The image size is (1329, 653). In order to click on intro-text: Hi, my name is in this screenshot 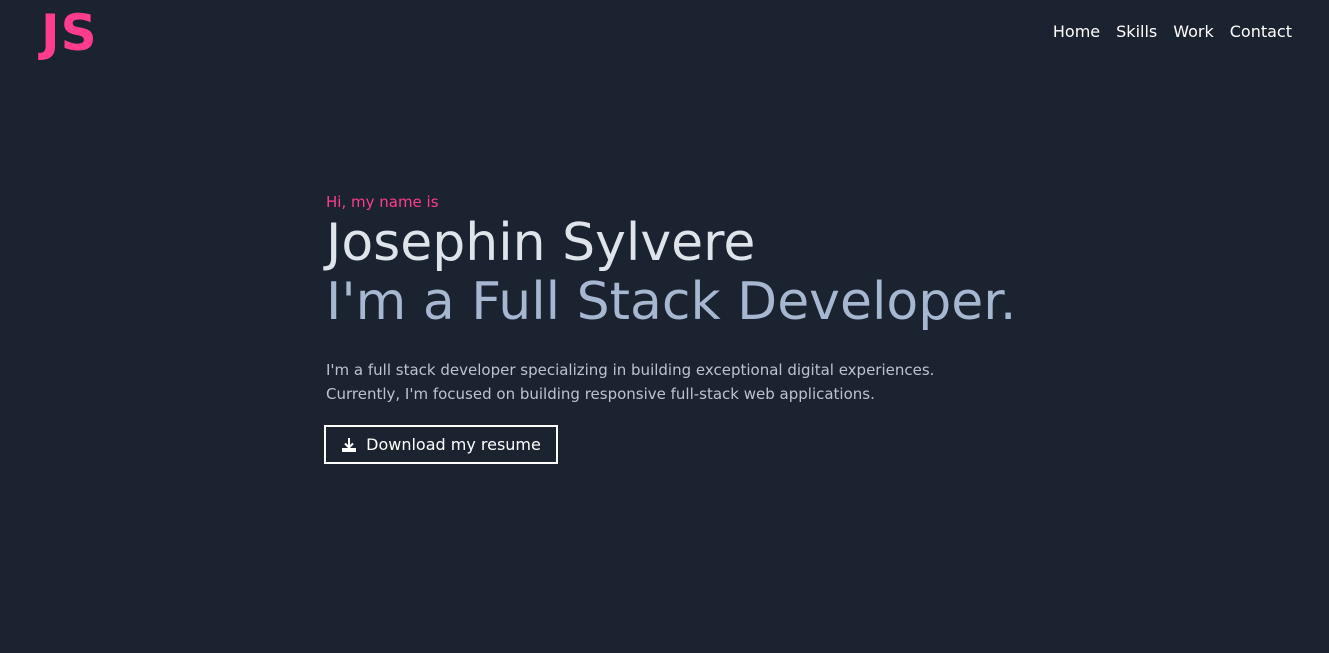, I will do `click(382, 202)`.